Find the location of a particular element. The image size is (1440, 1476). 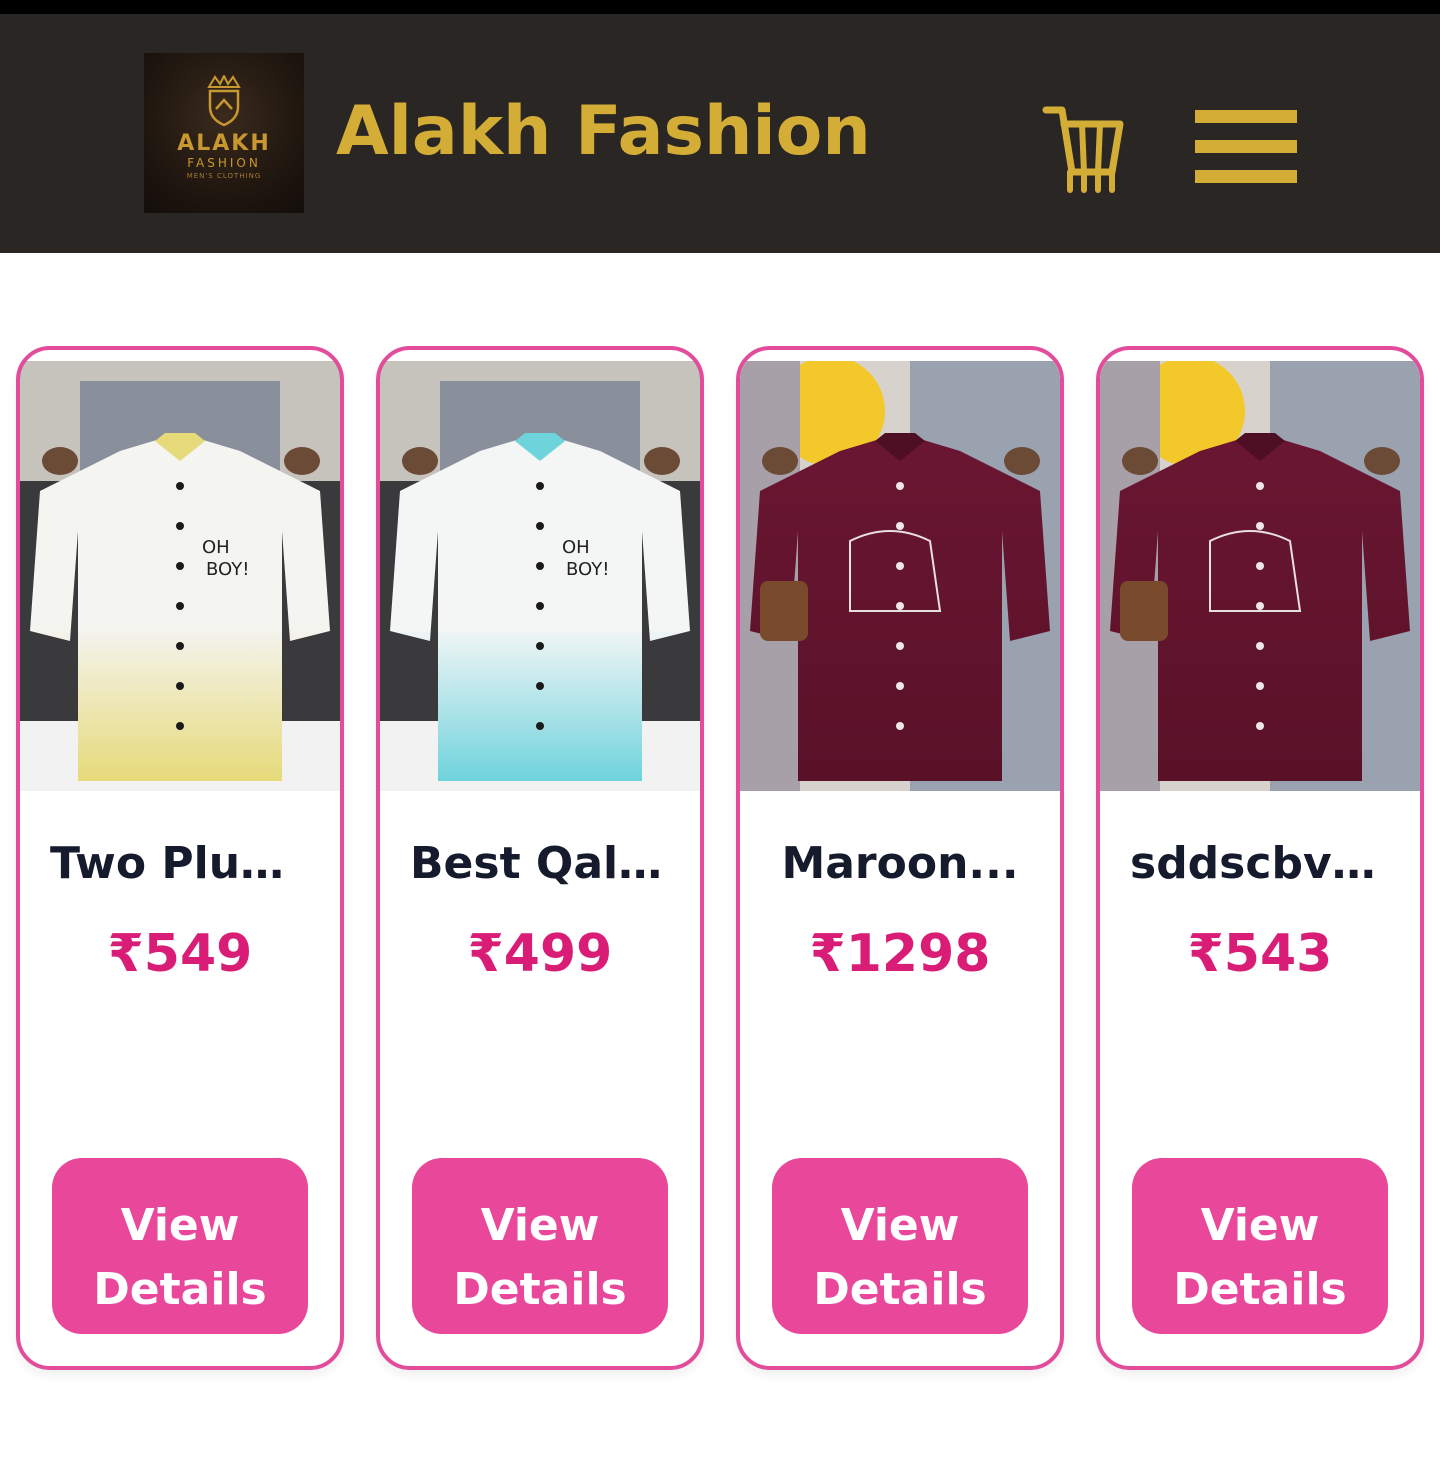

product-title: sddscbvdcs is located at coordinates (1260, 863).